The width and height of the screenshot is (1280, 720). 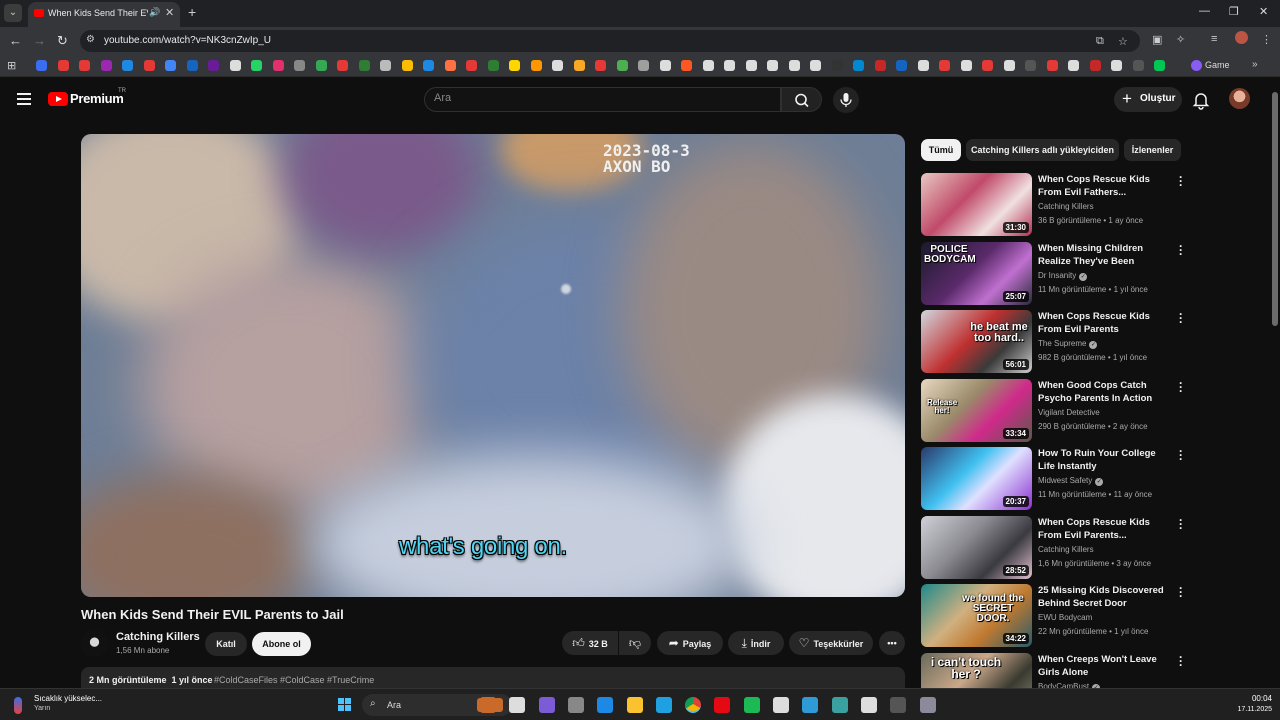 I want to click on reading-list-icon: ≡, so click(x=1214, y=39).